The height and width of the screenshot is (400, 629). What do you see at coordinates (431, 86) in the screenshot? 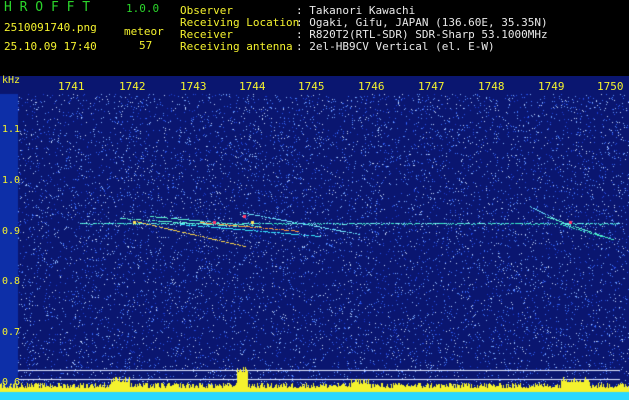
I see `x-tick-label: 1747` at bounding box center [431, 86].